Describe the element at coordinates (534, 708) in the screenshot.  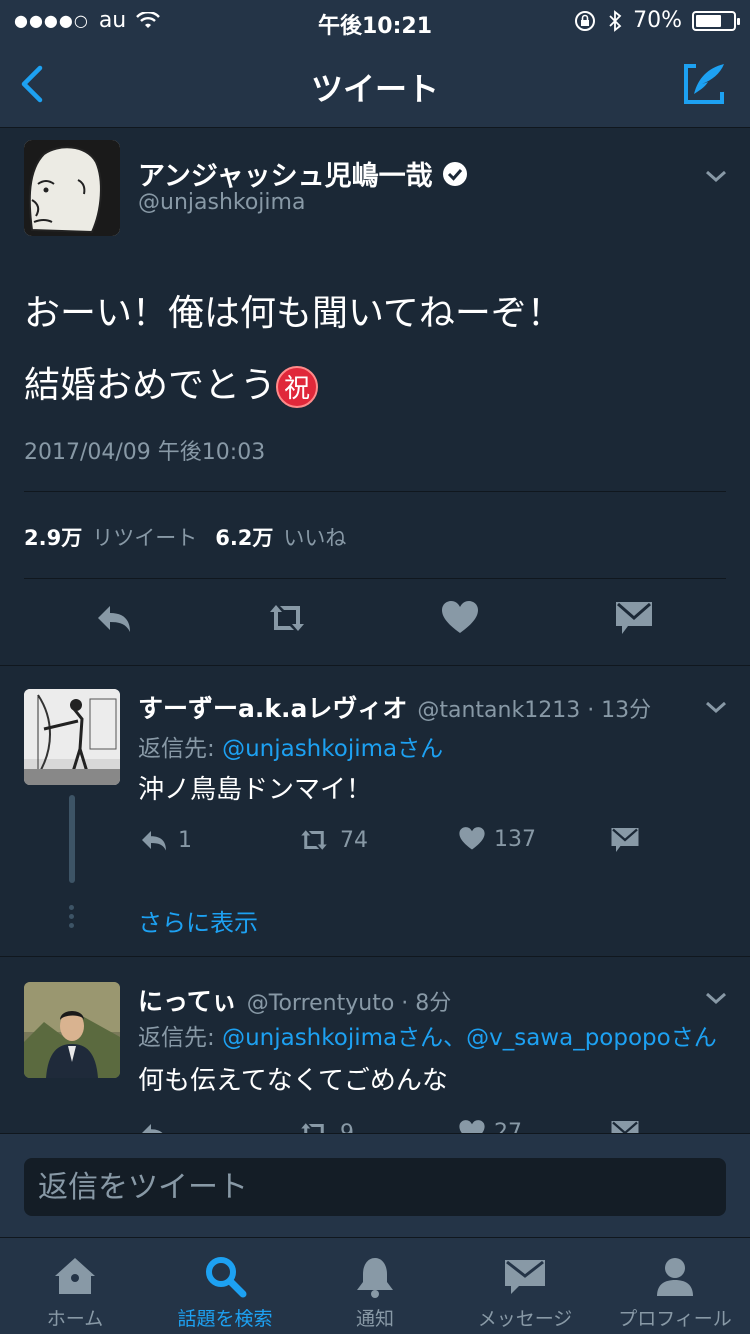
I see `reply-handle-time: @tantank1213 · 13分` at that location.